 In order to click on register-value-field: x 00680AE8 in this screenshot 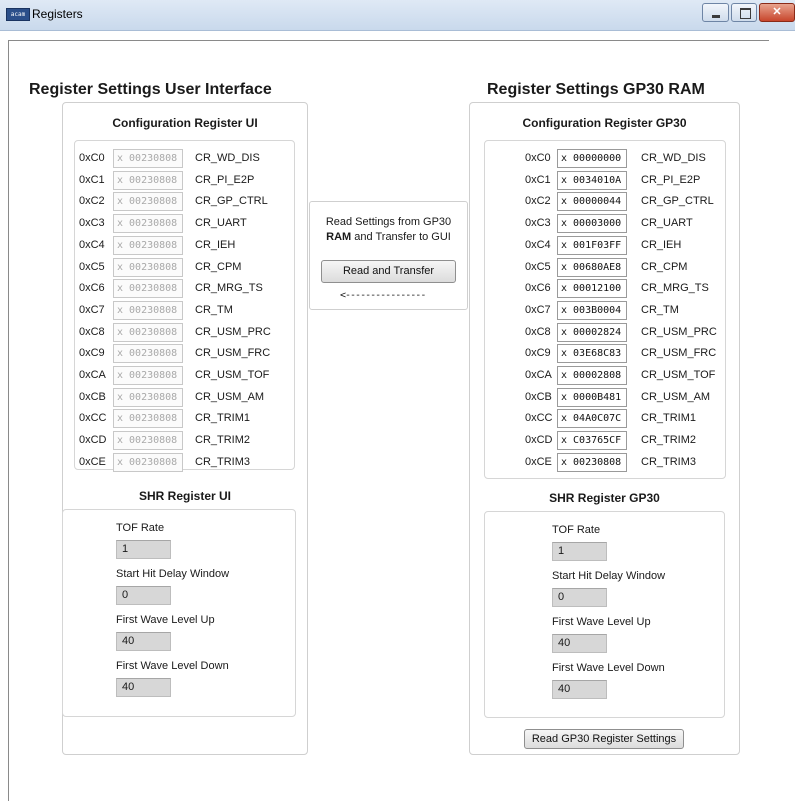, I will do `click(592, 267)`.